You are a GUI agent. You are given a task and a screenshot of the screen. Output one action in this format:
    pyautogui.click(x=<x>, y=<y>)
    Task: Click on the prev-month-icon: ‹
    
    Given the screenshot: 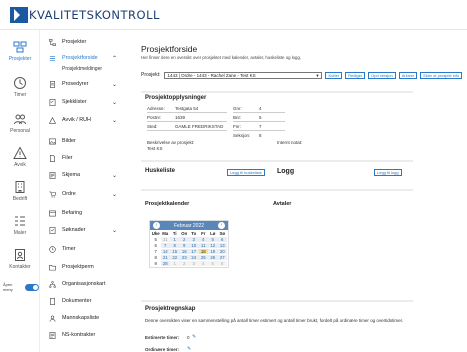 What is the action you would take?
    pyautogui.click(x=156, y=225)
    